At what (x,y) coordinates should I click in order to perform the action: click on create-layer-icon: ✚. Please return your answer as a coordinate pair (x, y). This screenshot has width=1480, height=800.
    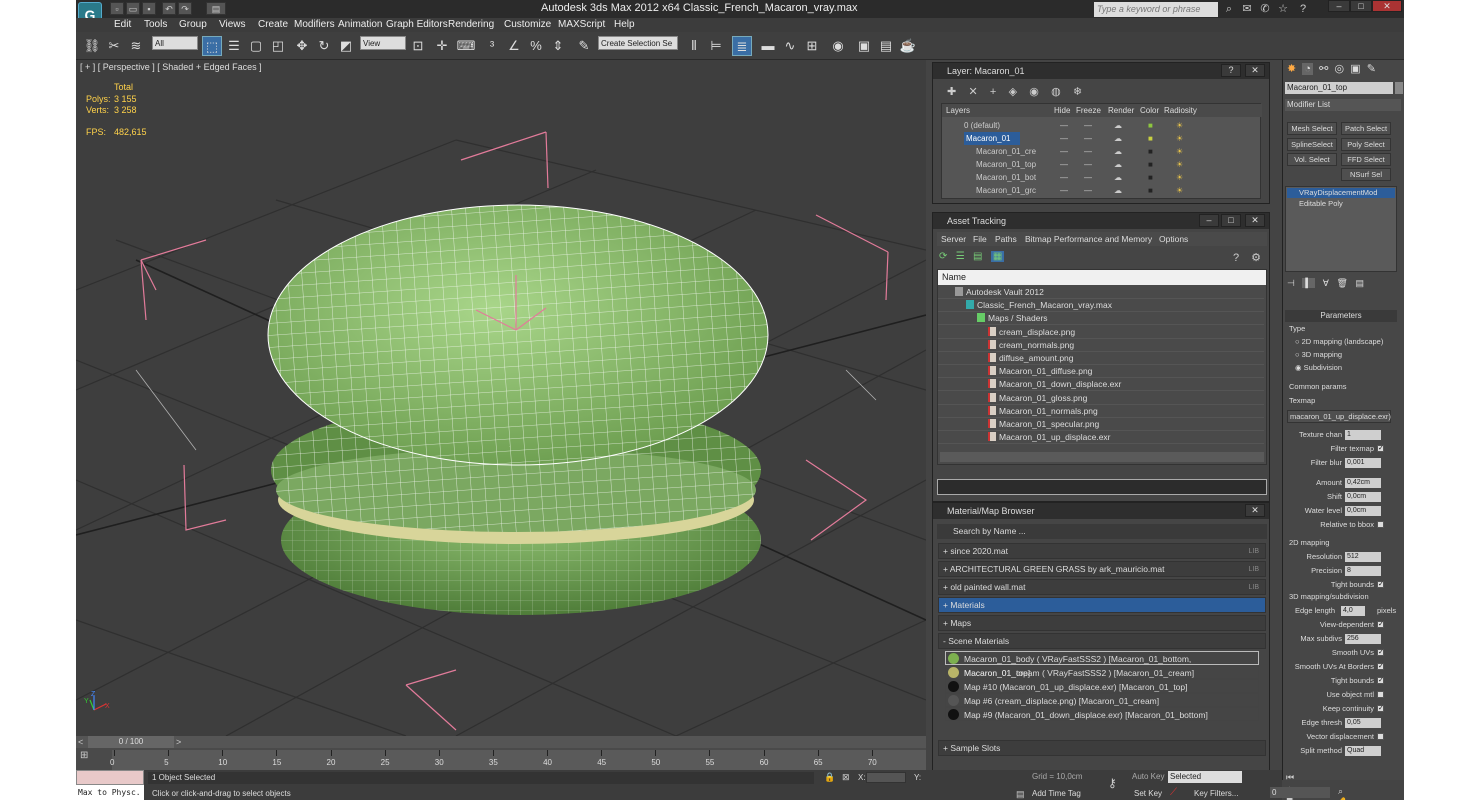
    Looking at the image, I should click on (951, 92).